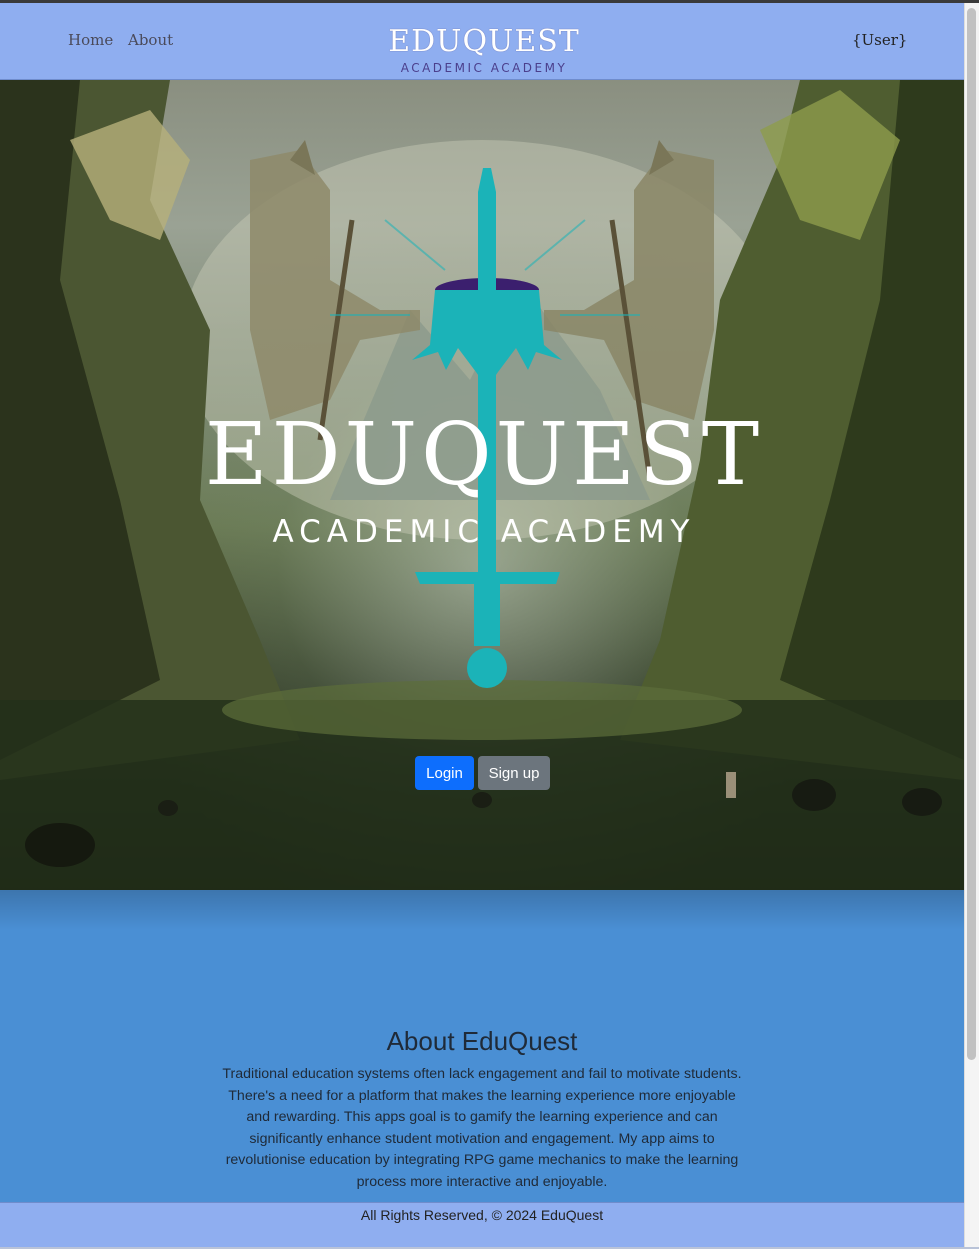 This screenshot has width=979, height=1249. Describe the element at coordinates (484, 68) in the screenshot. I see `brand-subtitle: ACADEMIC ACADEMY` at that location.